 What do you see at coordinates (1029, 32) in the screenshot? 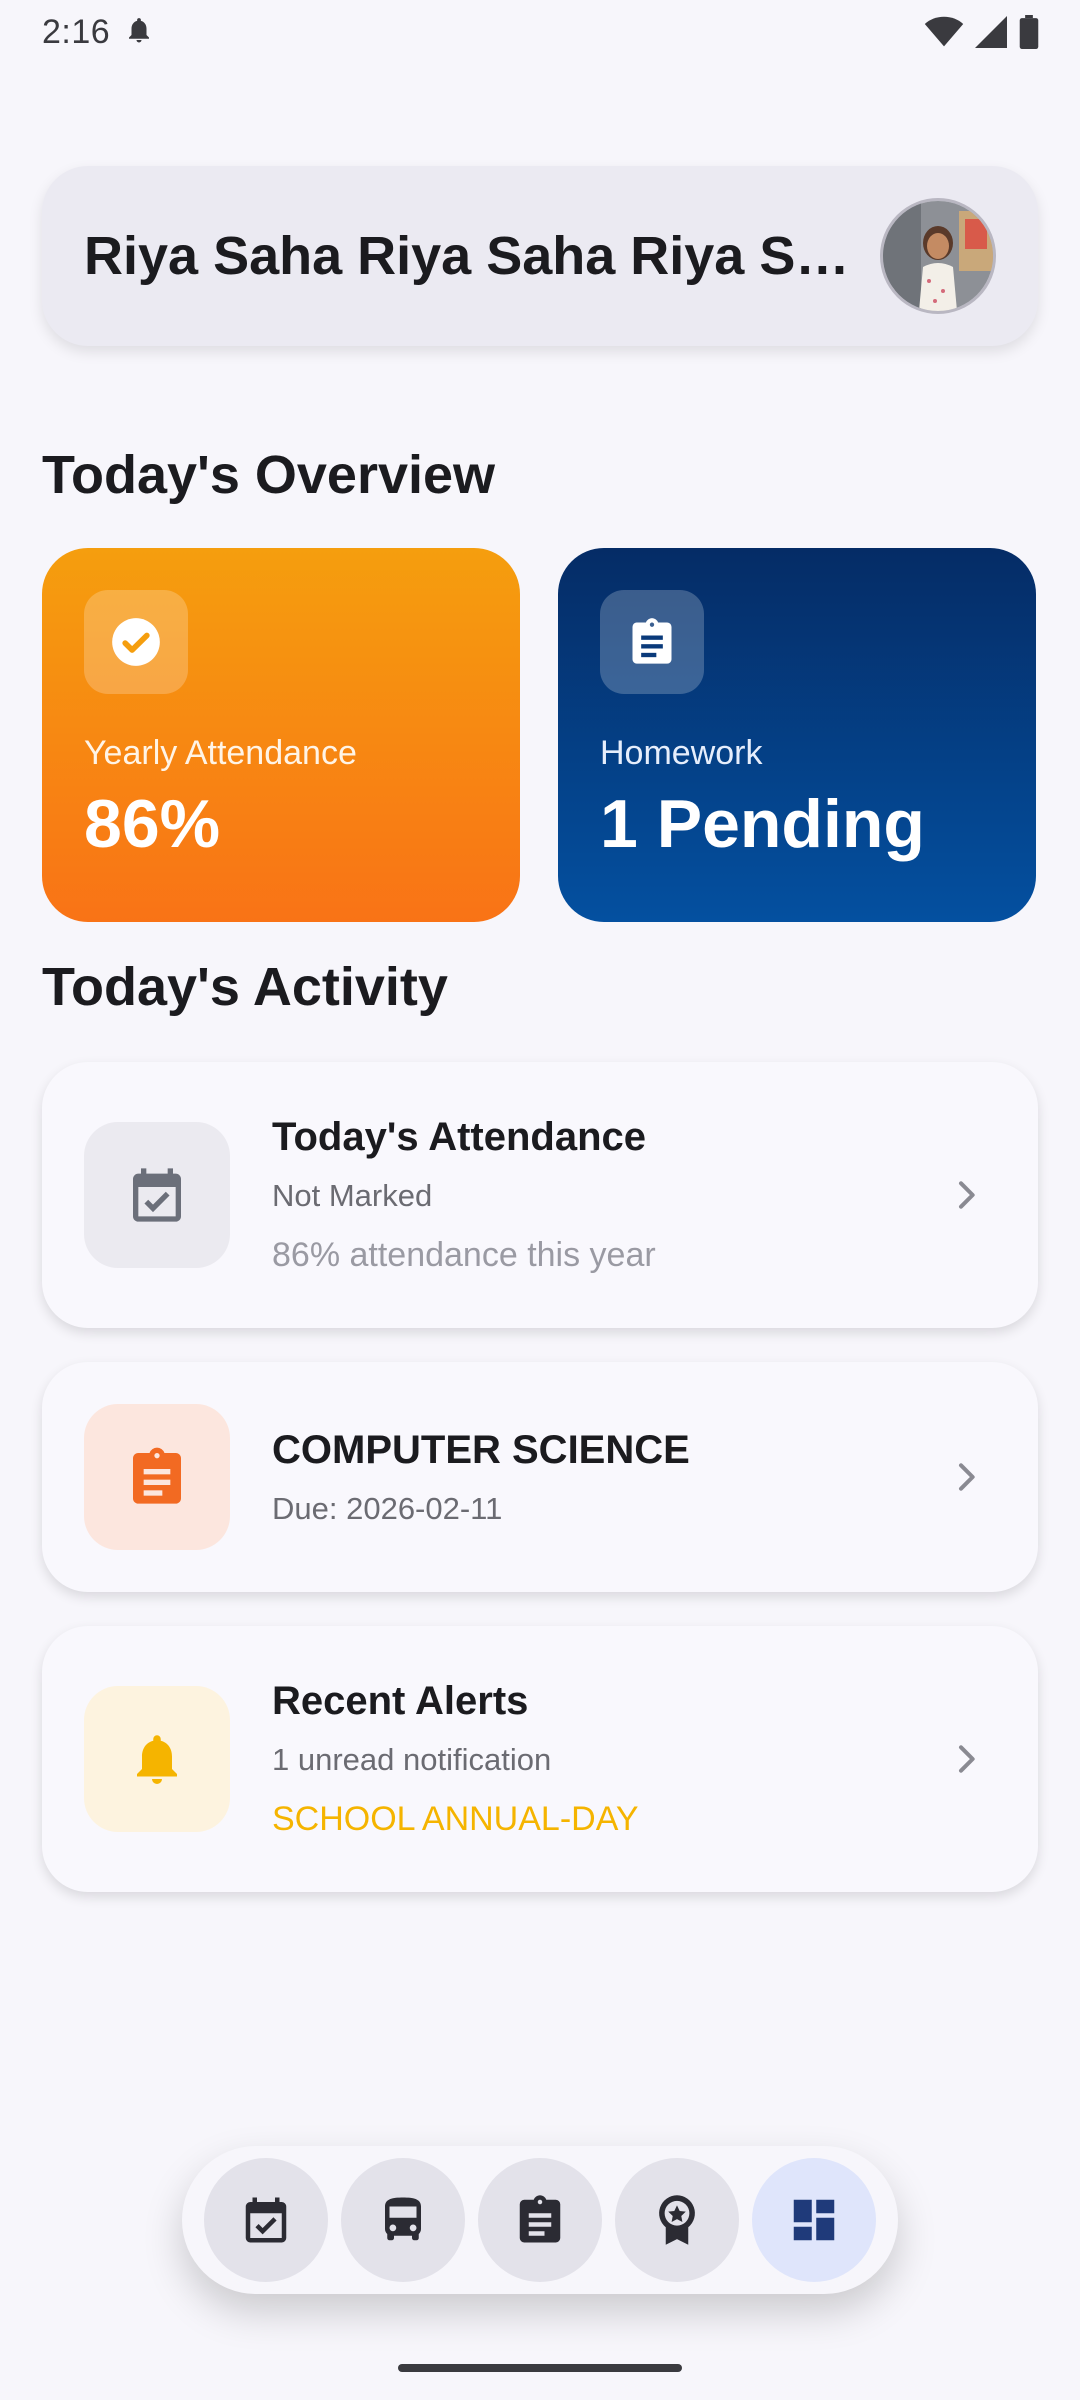
I see `battery-icon` at bounding box center [1029, 32].